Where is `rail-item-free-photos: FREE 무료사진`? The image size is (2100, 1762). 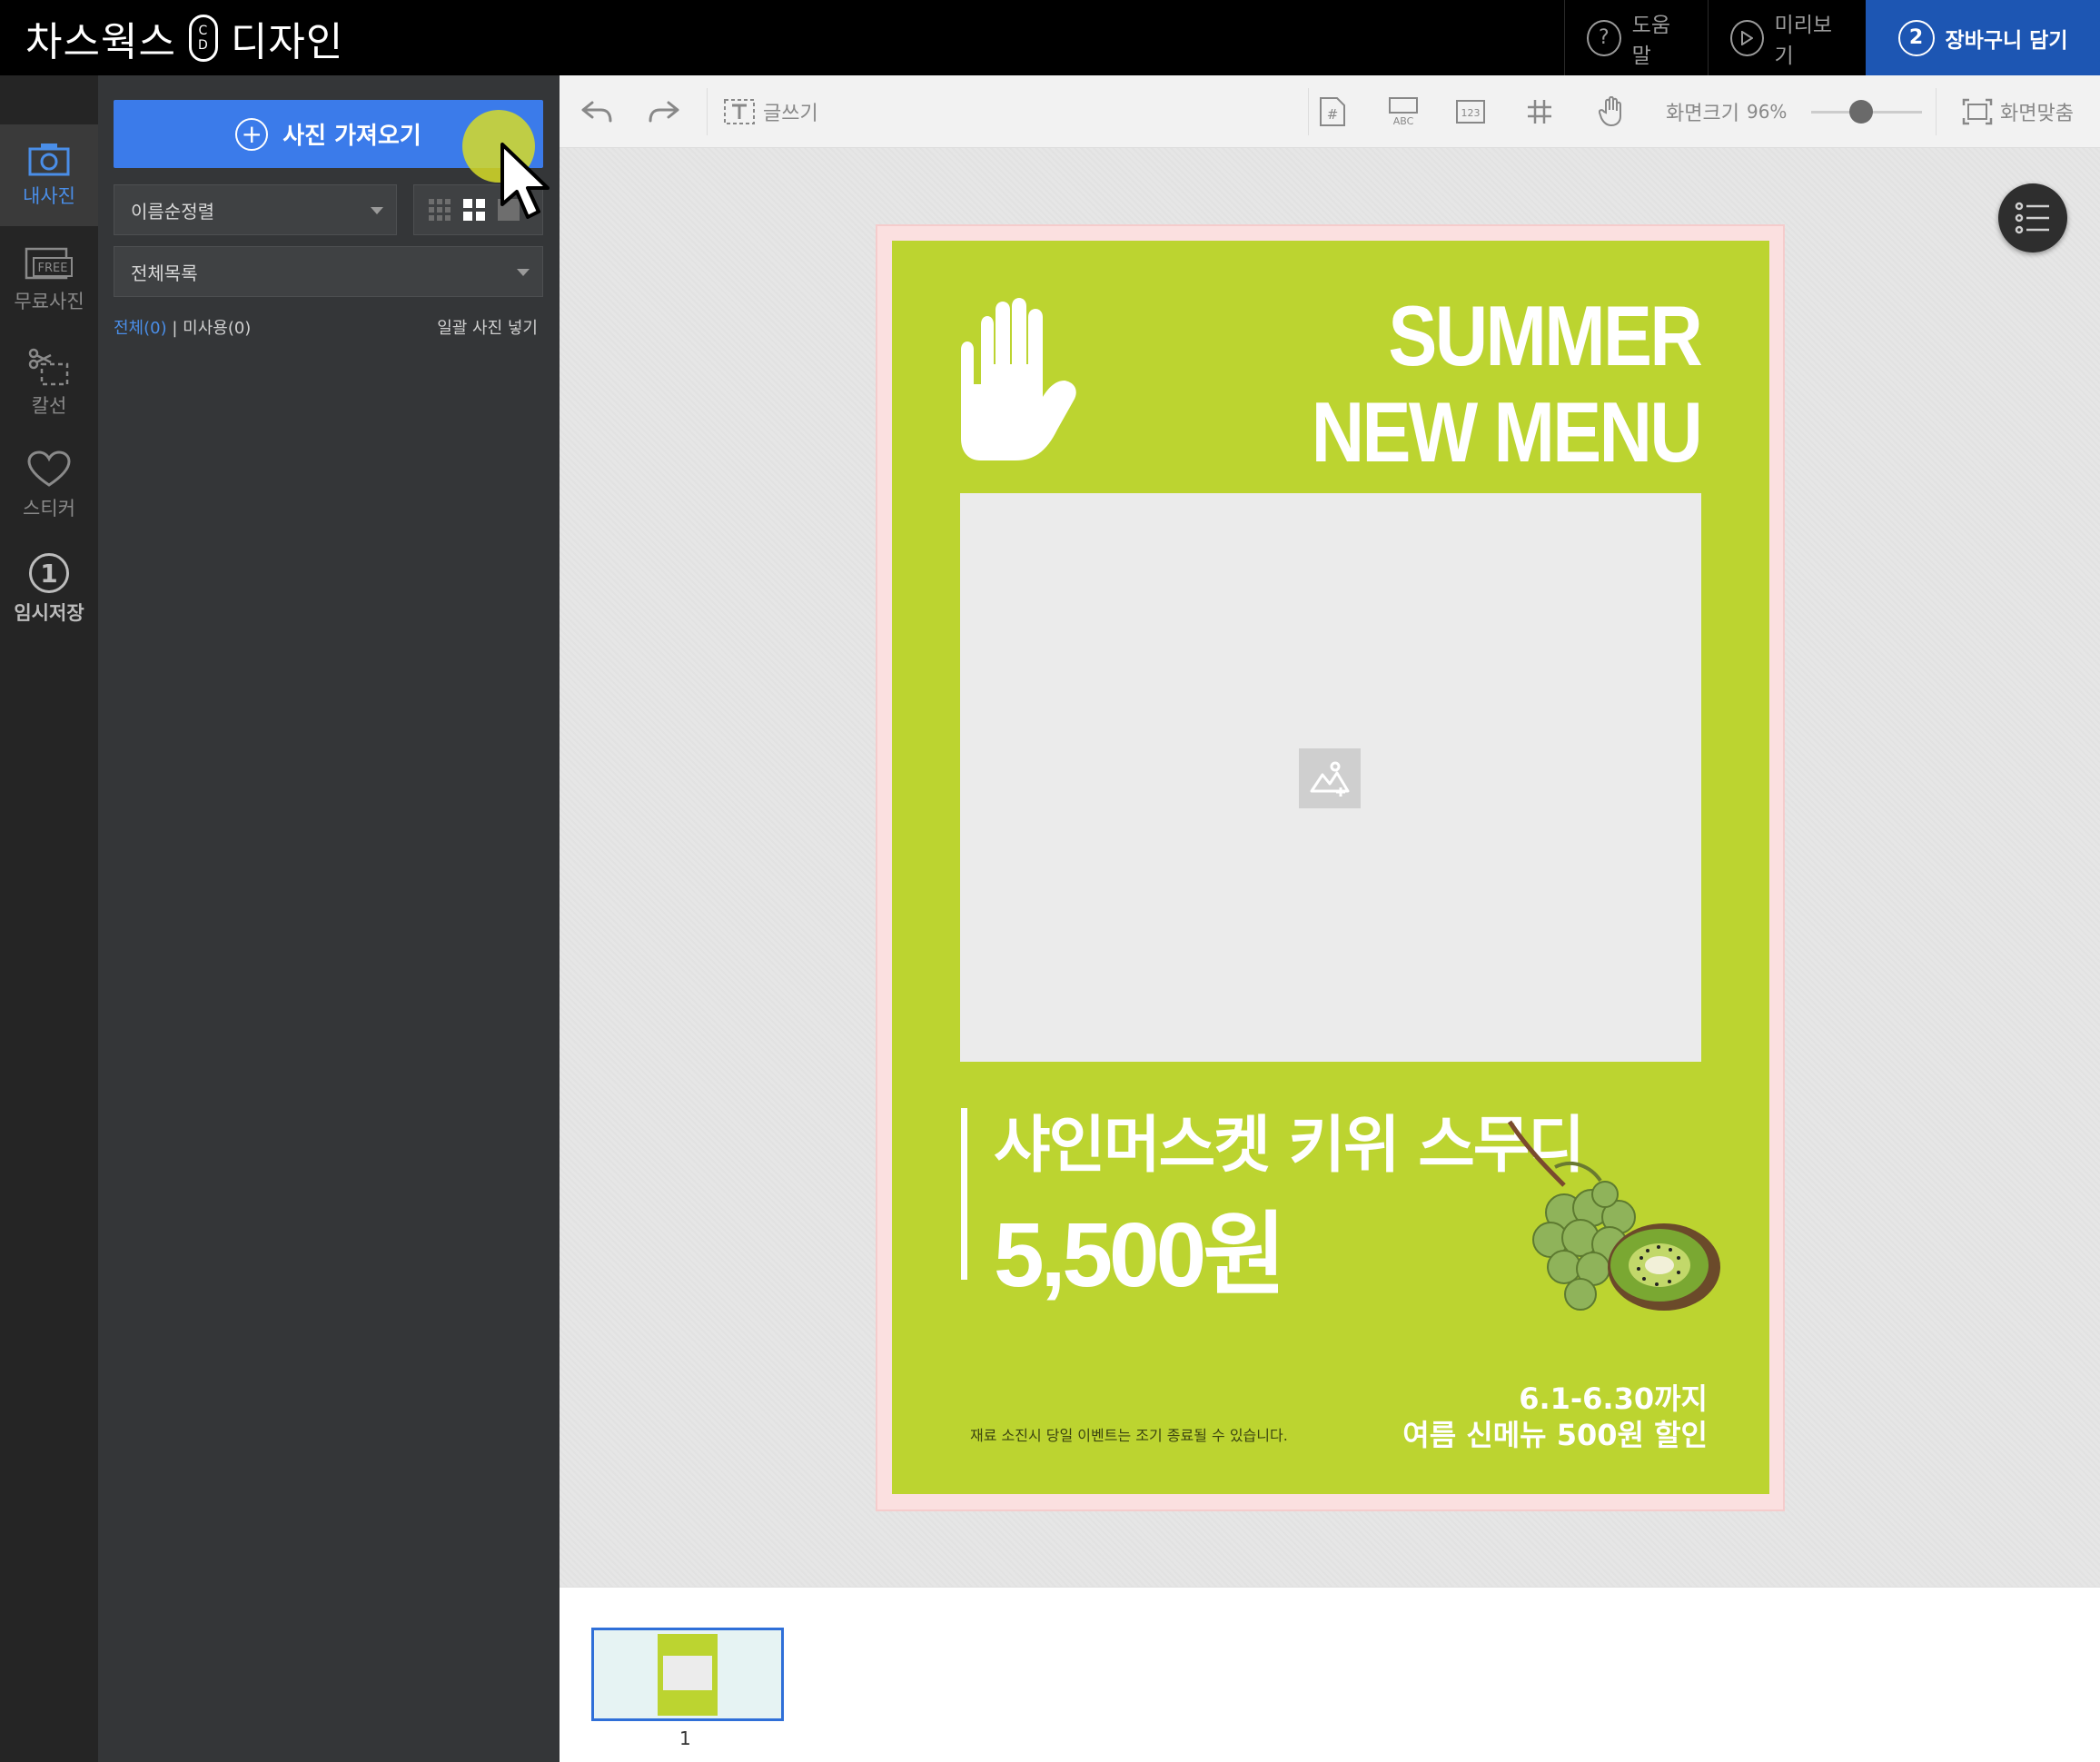
rail-item-free-photos: FREE 무료사진 is located at coordinates (49, 279).